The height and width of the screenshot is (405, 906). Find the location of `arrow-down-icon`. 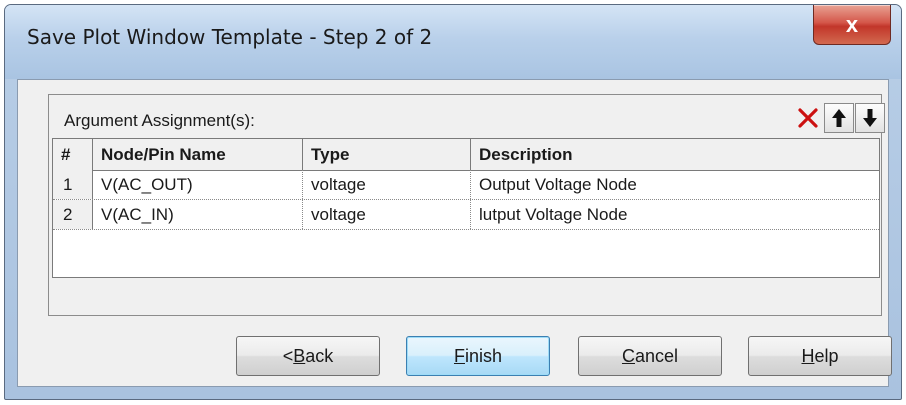

arrow-down-icon is located at coordinates (870, 118).